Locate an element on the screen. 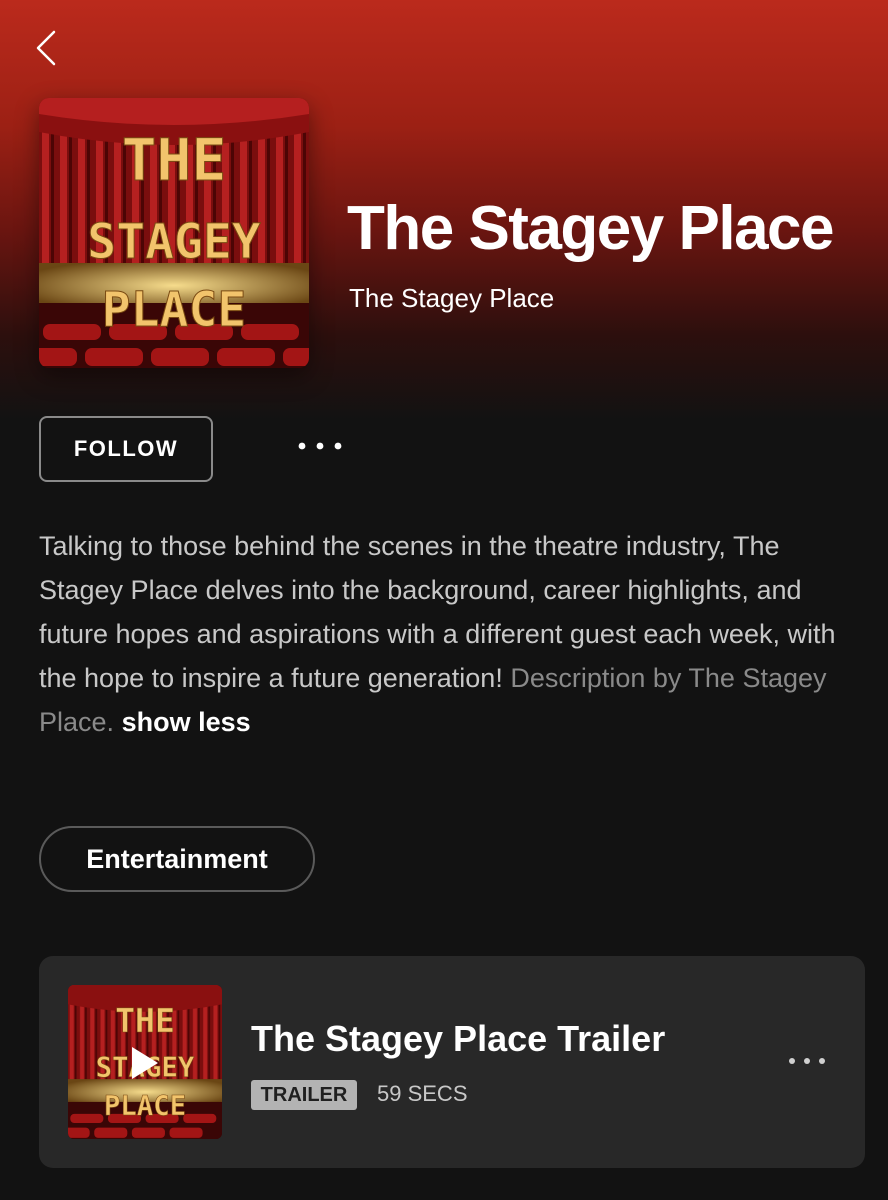  category-chip: Entertainment is located at coordinates (177, 859).